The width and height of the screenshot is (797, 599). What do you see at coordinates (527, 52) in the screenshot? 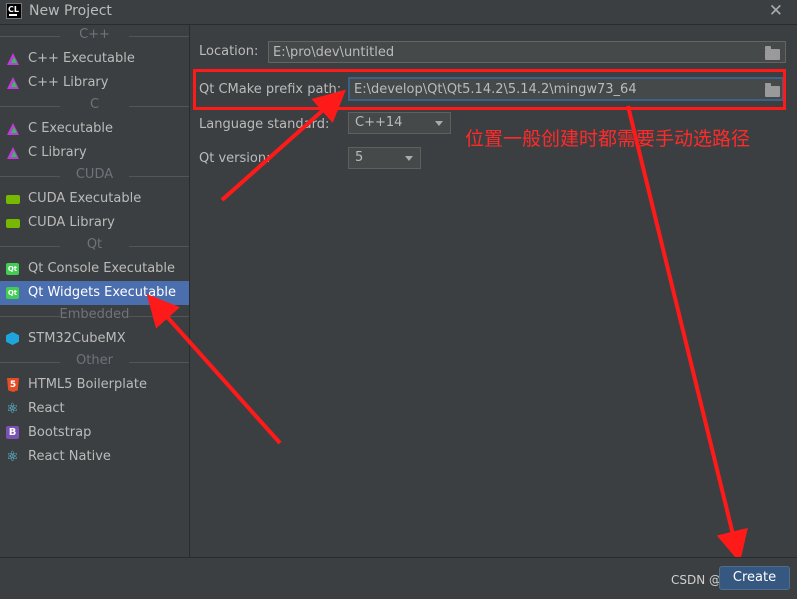
I see `location-field` at bounding box center [527, 52].